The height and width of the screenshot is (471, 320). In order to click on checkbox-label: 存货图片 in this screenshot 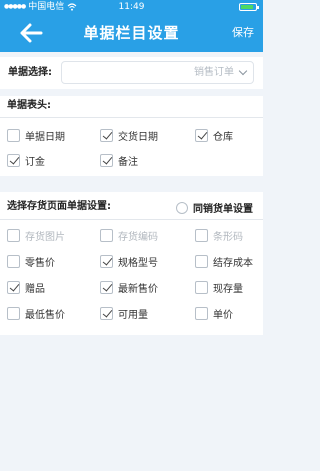, I will do `click(45, 237)`.